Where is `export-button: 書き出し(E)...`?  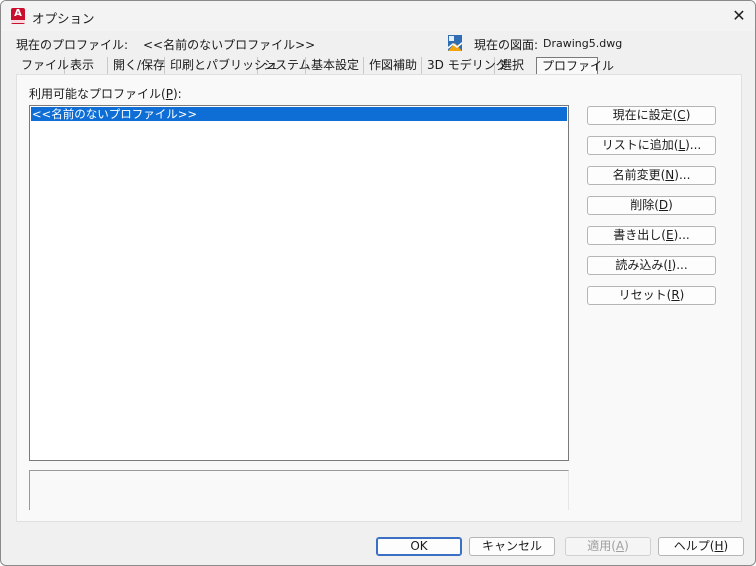
export-button: 書き出し(E)... is located at coordinates (651, 235).